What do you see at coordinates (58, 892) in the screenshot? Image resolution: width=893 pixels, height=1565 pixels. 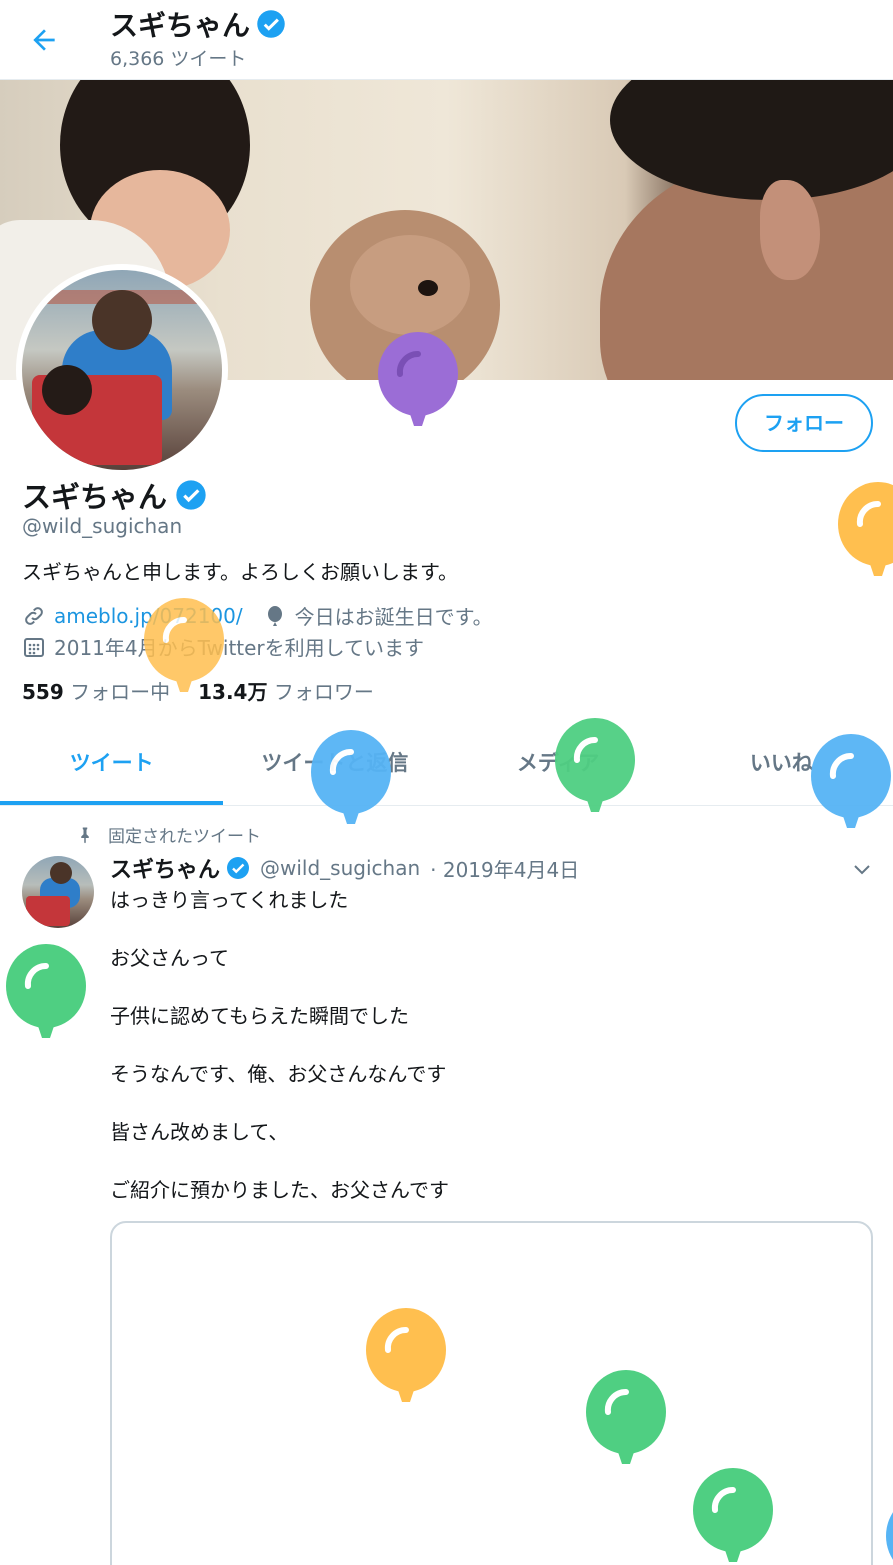 I see `tweet-avatar` at bounding box center [58, 892].